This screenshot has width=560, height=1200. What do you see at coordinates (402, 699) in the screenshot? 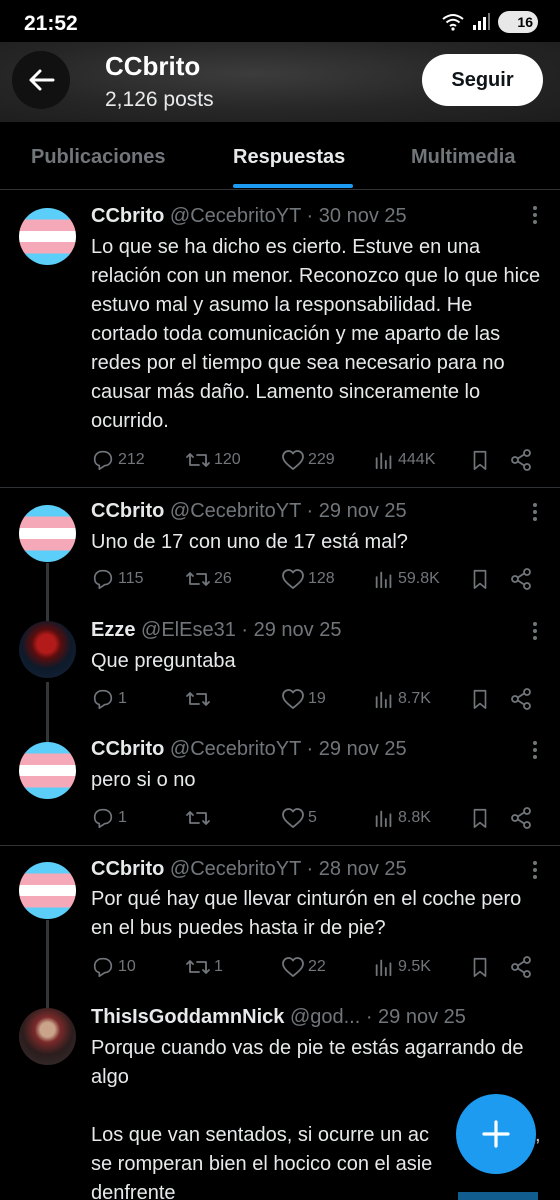
I see `views-button: 8.7K` at bounding box center [402, 699].